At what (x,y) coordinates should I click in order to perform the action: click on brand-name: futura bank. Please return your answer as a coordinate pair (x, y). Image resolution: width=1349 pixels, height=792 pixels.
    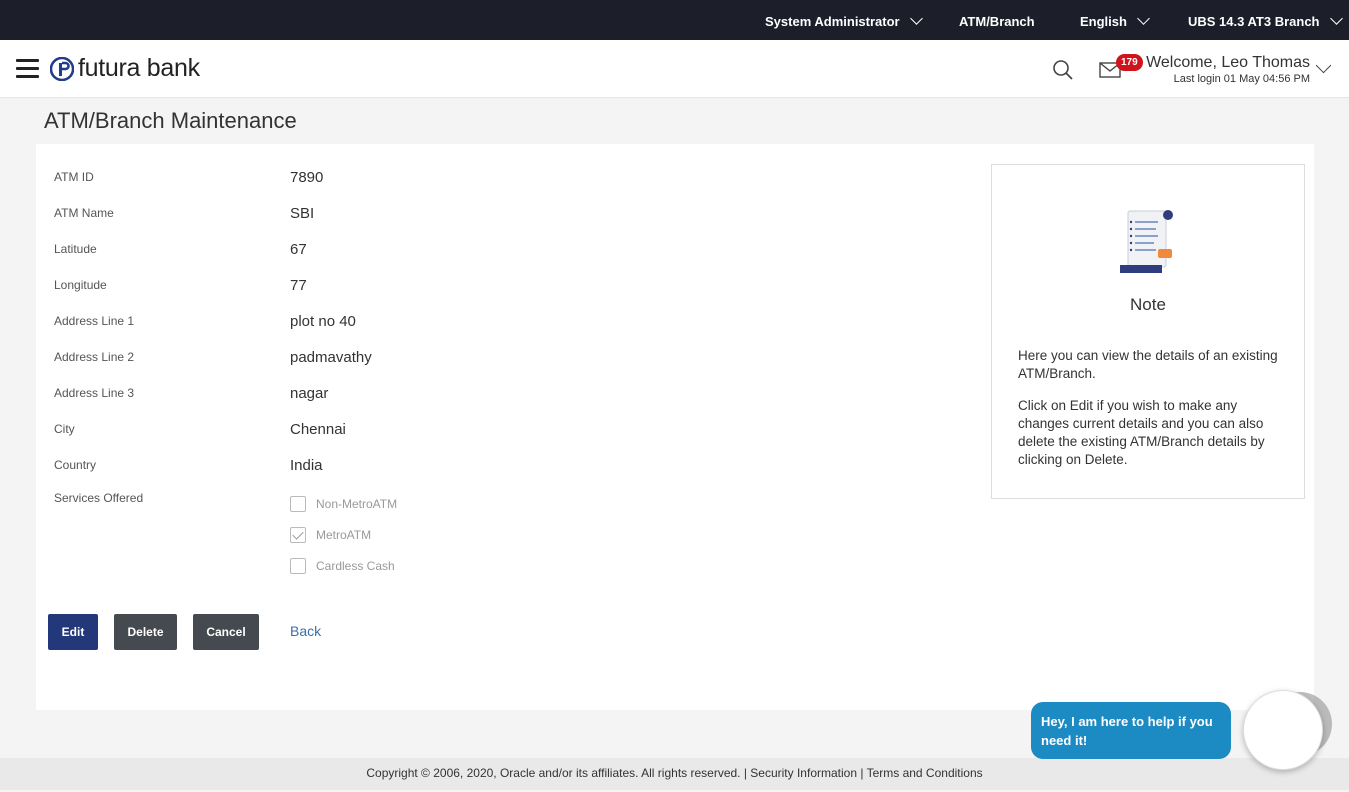
    Looking at the image, I should click on (139, 68).